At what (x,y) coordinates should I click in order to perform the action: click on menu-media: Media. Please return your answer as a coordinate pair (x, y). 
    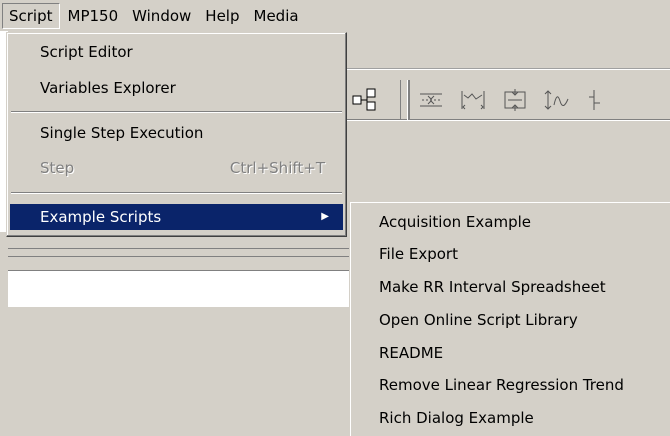
    Looking at the image, I should click on (276, 16).